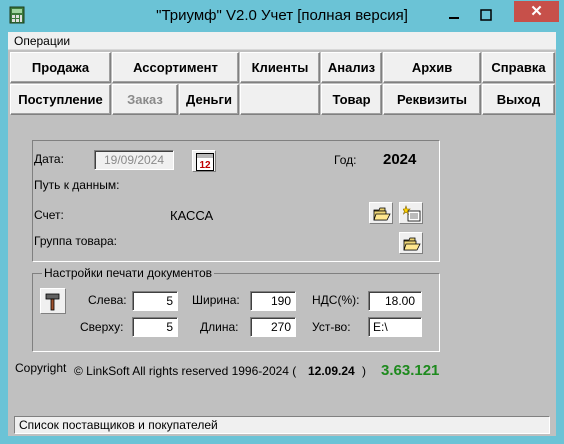 Image resolution: width=564 pixels, height=444 pixels. Describe the element at coordinates (128, 273) in the screenshot. I see `print-settings-legend: Настройки печати документов` at that location.